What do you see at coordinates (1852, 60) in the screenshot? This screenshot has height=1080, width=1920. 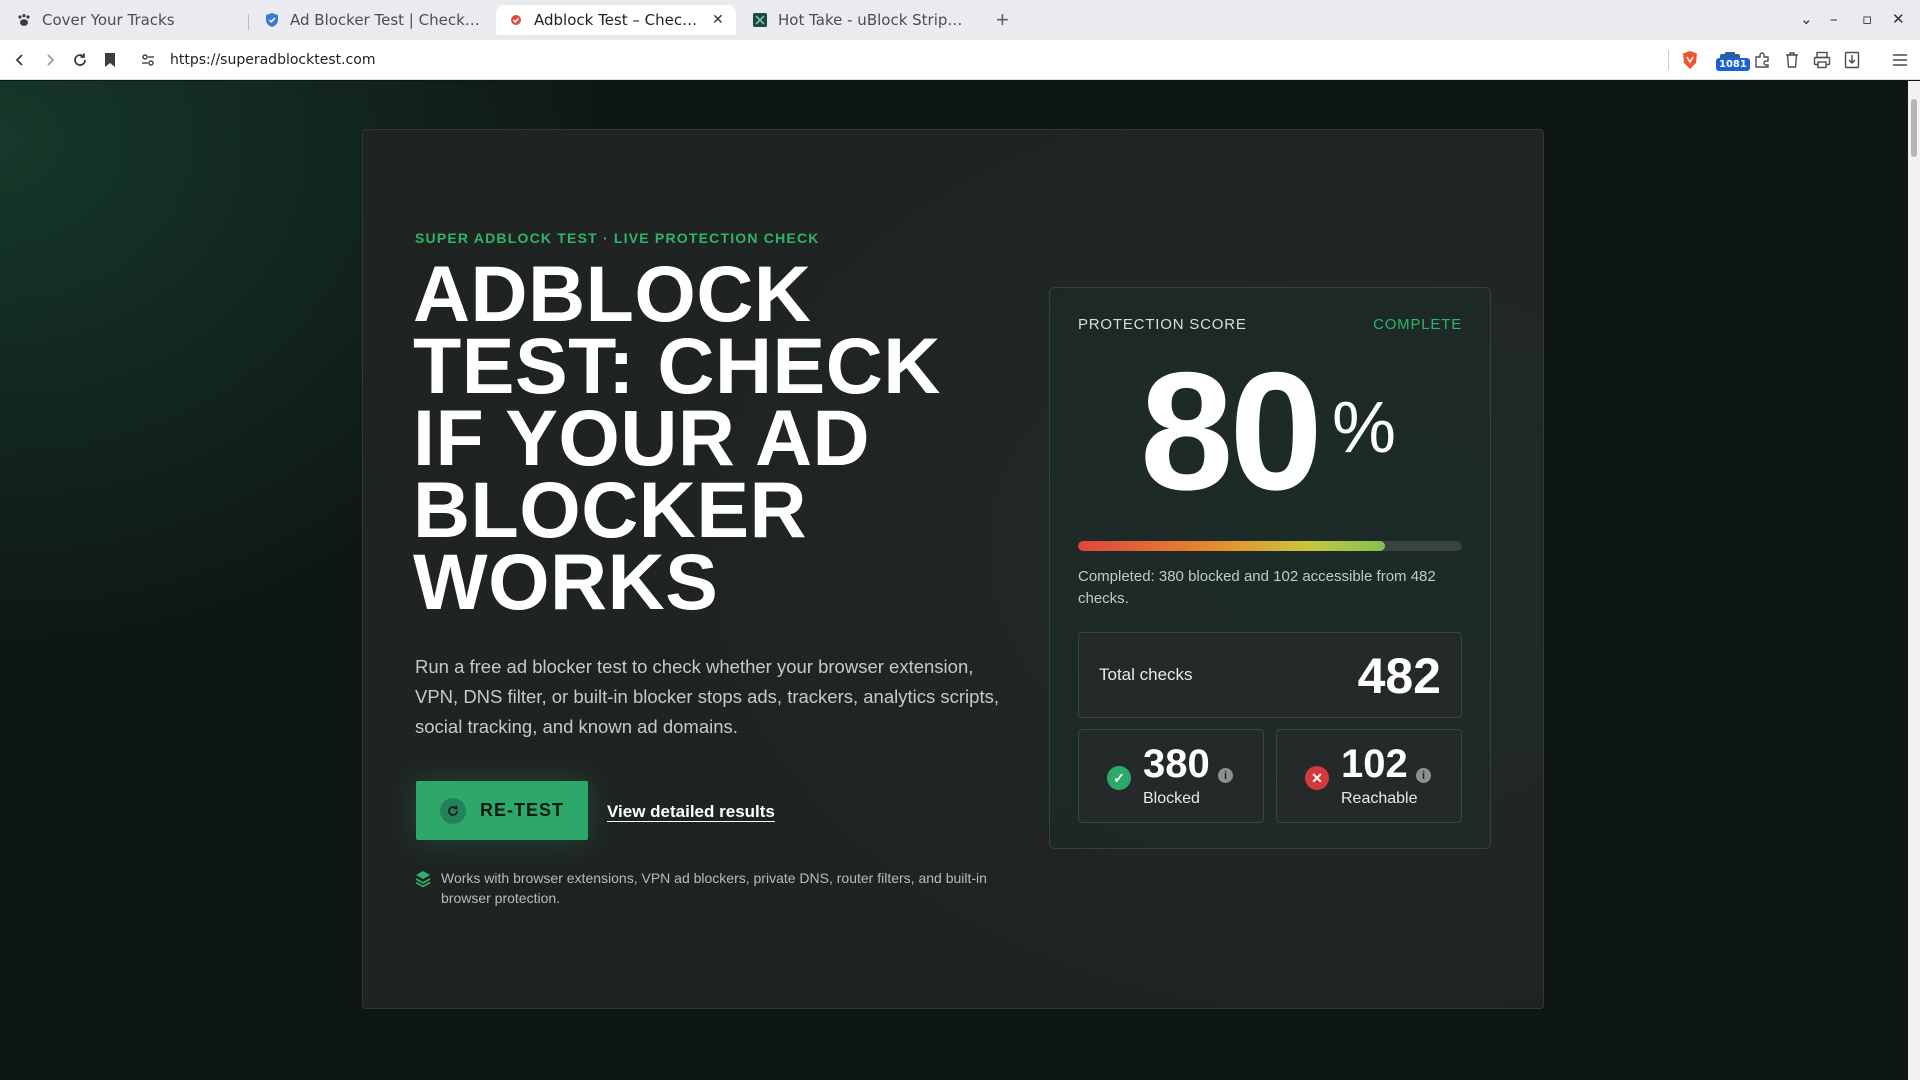 I see `save-icon` at bounding box center [1852, 60].